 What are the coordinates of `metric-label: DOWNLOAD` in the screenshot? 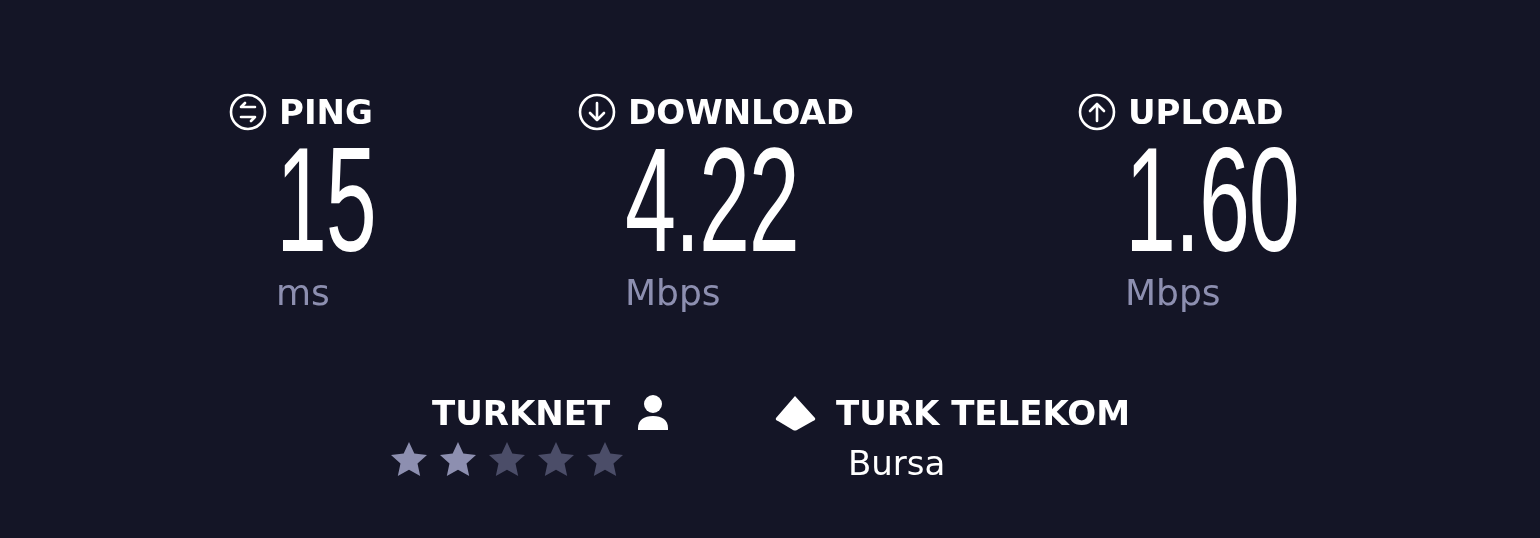 It's located at (741, 112).